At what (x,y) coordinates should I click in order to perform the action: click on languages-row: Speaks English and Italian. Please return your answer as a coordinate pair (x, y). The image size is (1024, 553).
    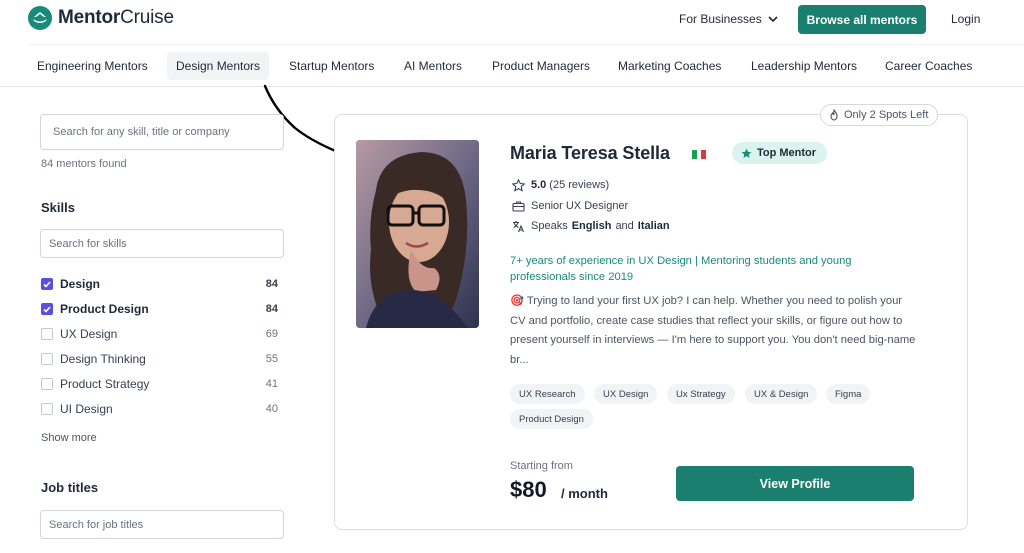
    Looking at the image, I should click on (590, 226).